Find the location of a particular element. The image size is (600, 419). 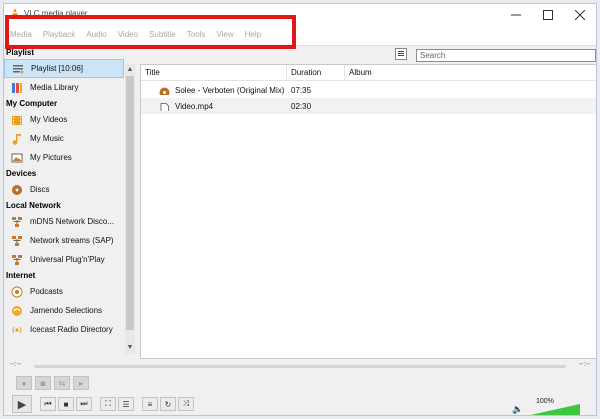

sidebar-item-label: Playlist [10:06] is located at coordinates (57, 68).